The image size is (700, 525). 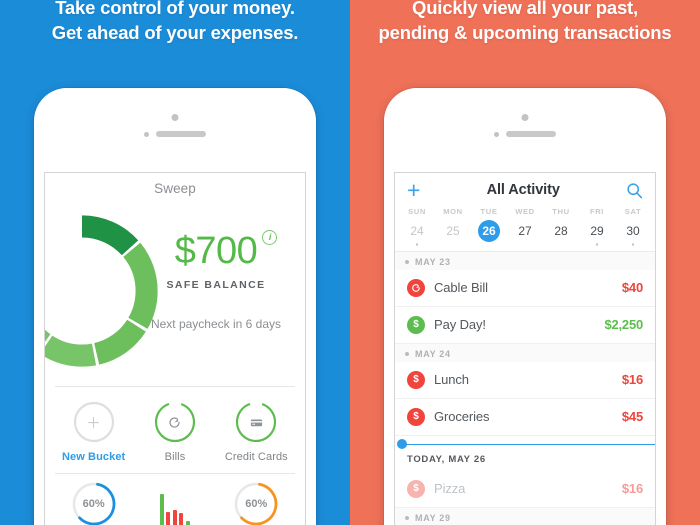 What do you see at coordinates (525, 32) in the screenshot?
I see `right-headline-line2: pending & upcoming transactions` at bounding box center [525, 32].